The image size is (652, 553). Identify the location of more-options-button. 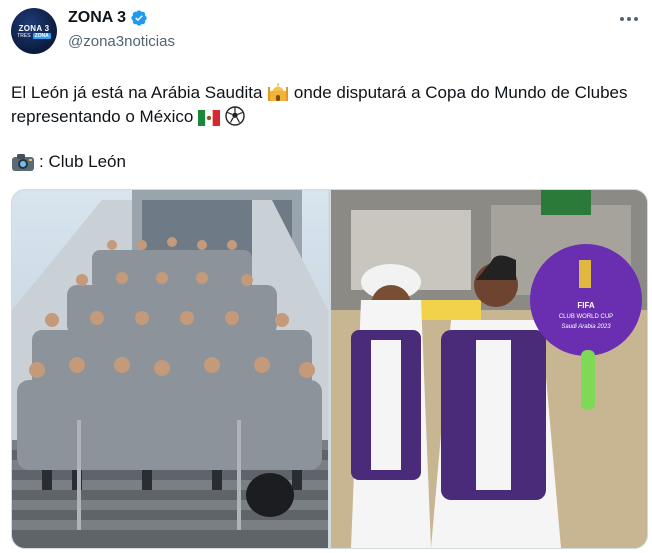
(629, 19).